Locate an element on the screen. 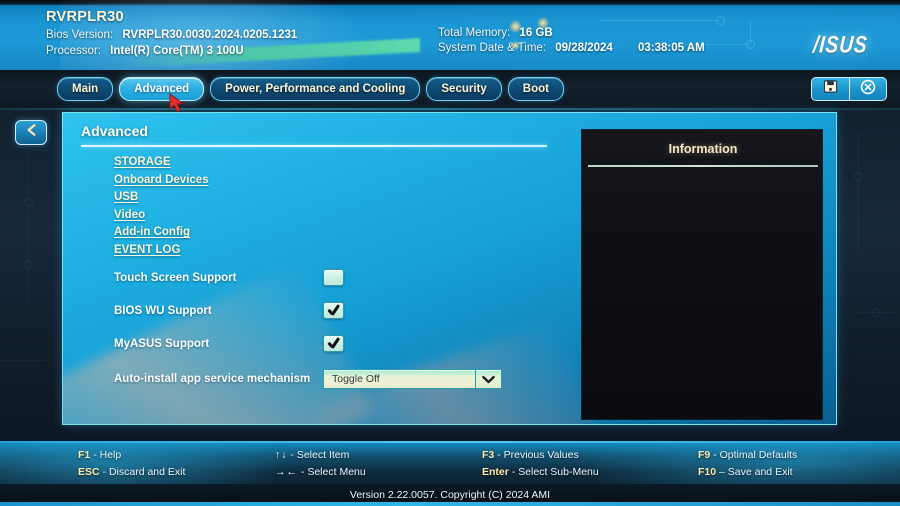  hotkey-f10-save-and-exit: F10 – Save and Exit is located at coordinates (747, 472).